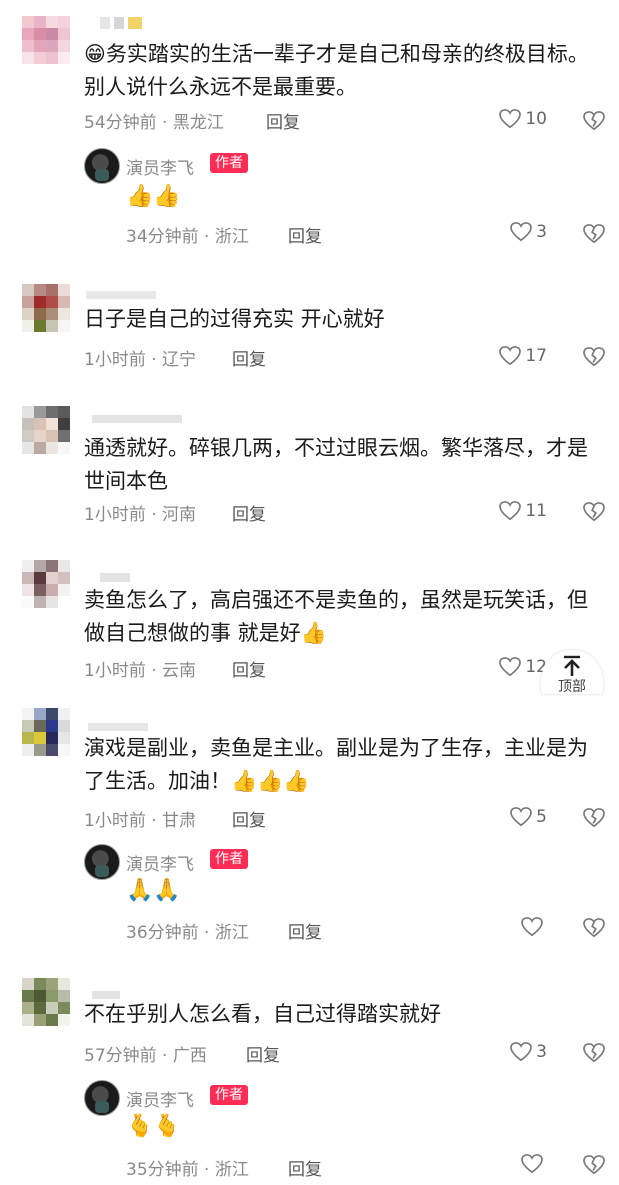 The width and height of the screenshot is (619, 1185). What do you see at coordinates (153, 1126) in the screenshot?
I see `reply-emoji: 🫰🫰` at bounding box center [153, 1126].